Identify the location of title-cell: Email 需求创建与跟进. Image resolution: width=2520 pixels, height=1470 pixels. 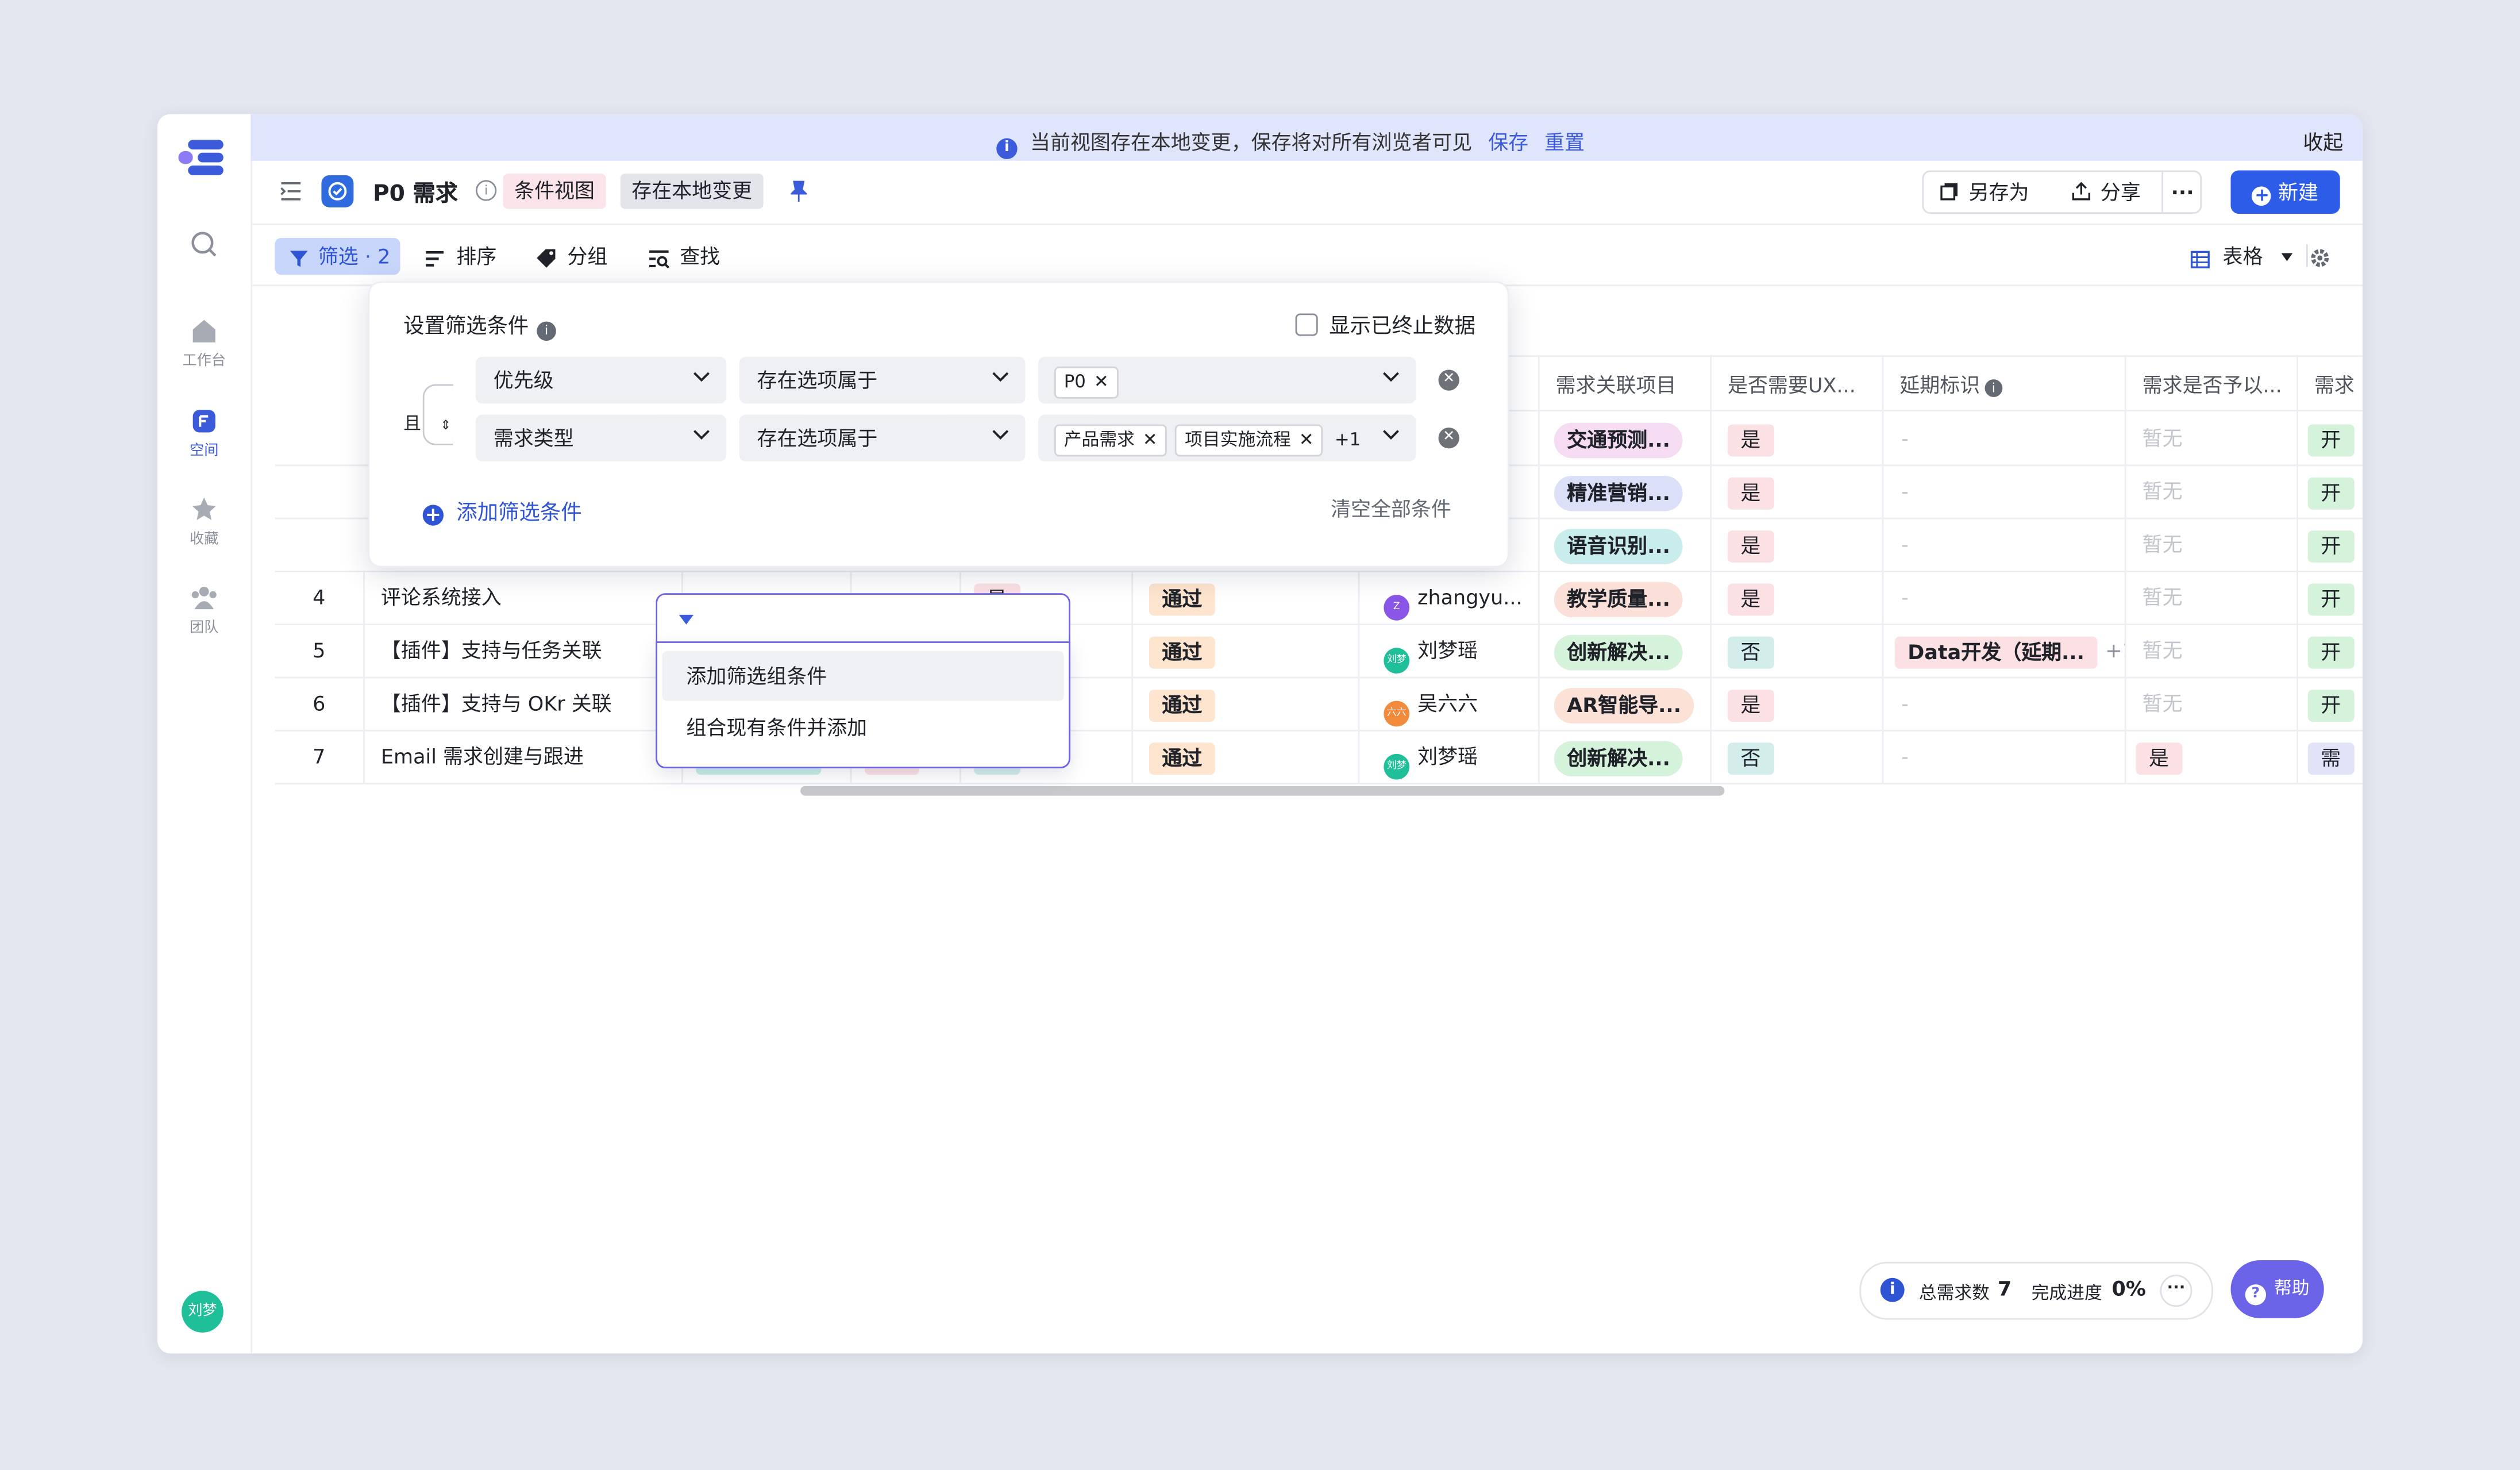
(524, 756).